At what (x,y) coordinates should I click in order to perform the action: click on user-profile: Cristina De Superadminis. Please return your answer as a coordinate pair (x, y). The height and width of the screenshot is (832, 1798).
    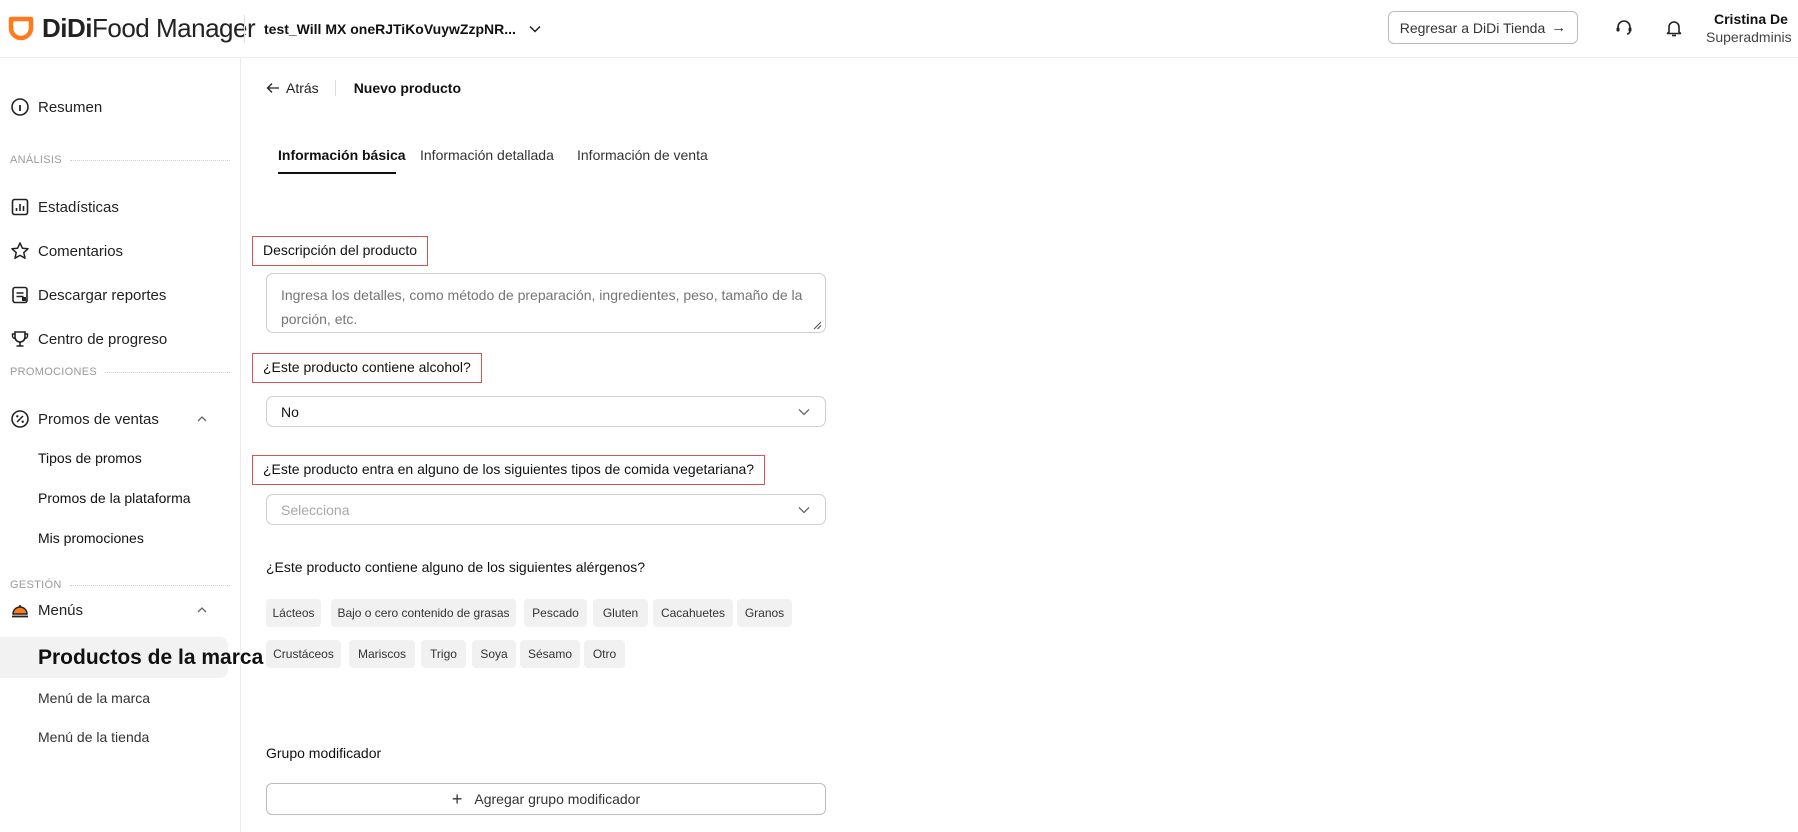
    Looking at the image, I should click on (1752, 28).